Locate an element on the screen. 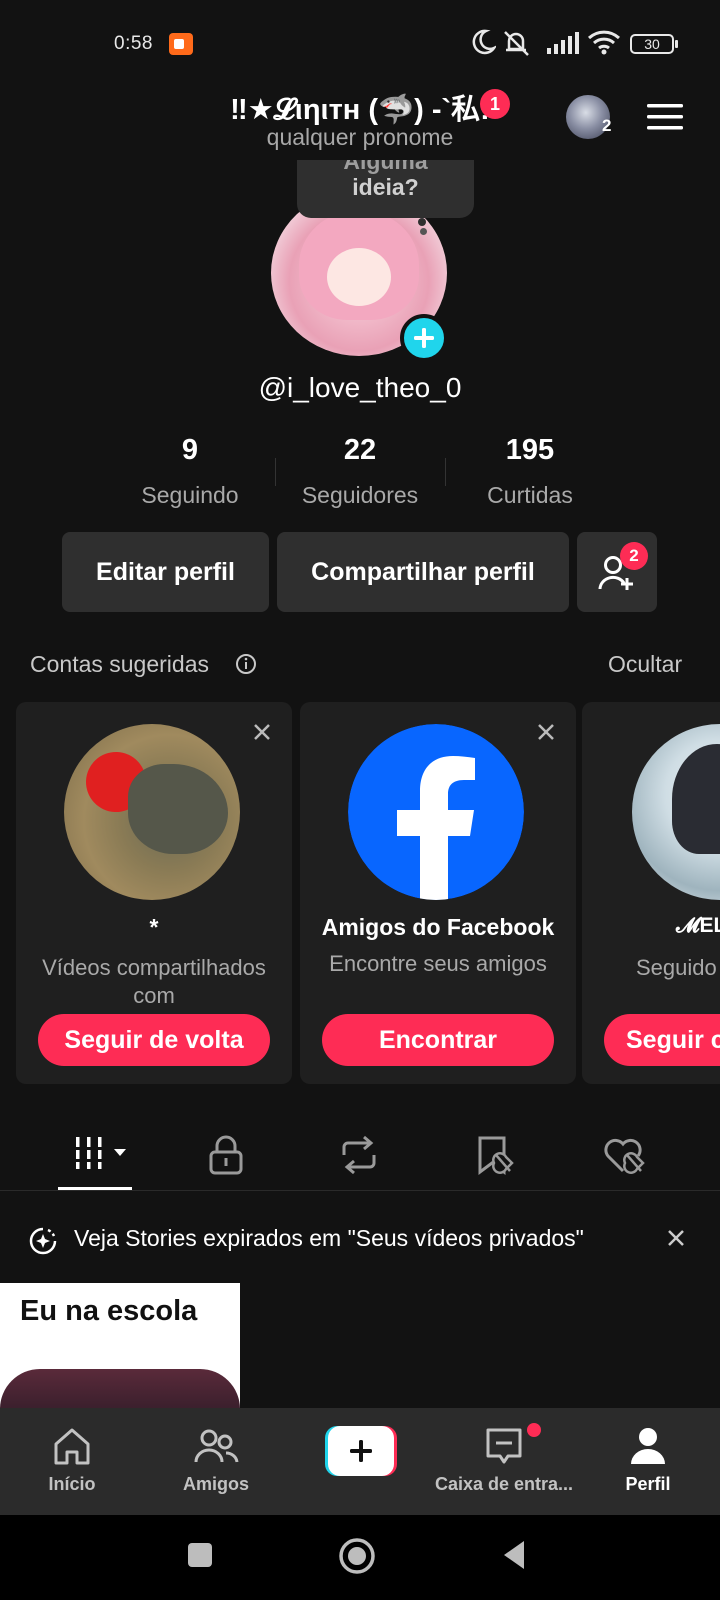 This screenshot has height=1600, width=720. follow-button: Seguir c is located at coordinates (662, 1040).